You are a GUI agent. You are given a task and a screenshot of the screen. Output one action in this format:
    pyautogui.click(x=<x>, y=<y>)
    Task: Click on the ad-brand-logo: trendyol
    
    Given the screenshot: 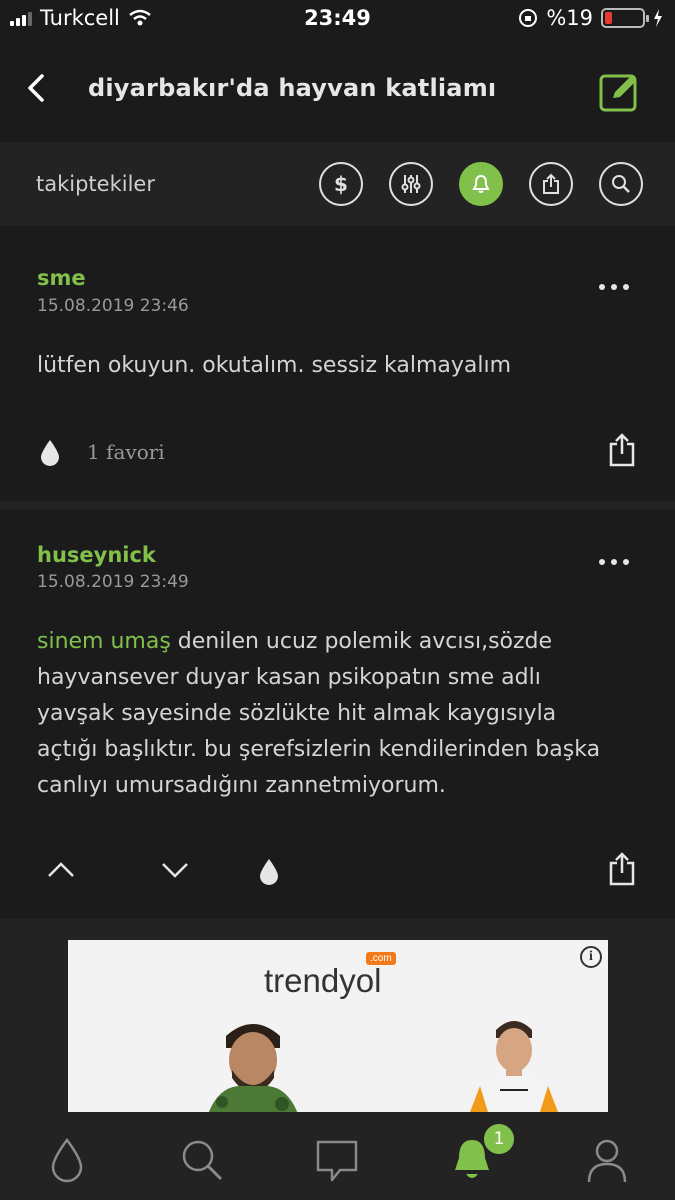 What is the action you would take?
    pyautogui.click(x=323, y=980)
    